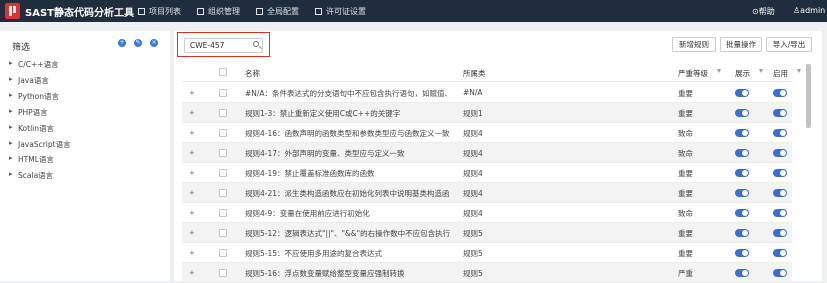 Image resolution: width=827 pixels, height=283 pixels. Describe the element at coordinates (218, 11) in the screenshot. I see `nav-org-management: 组织管理` at that location.